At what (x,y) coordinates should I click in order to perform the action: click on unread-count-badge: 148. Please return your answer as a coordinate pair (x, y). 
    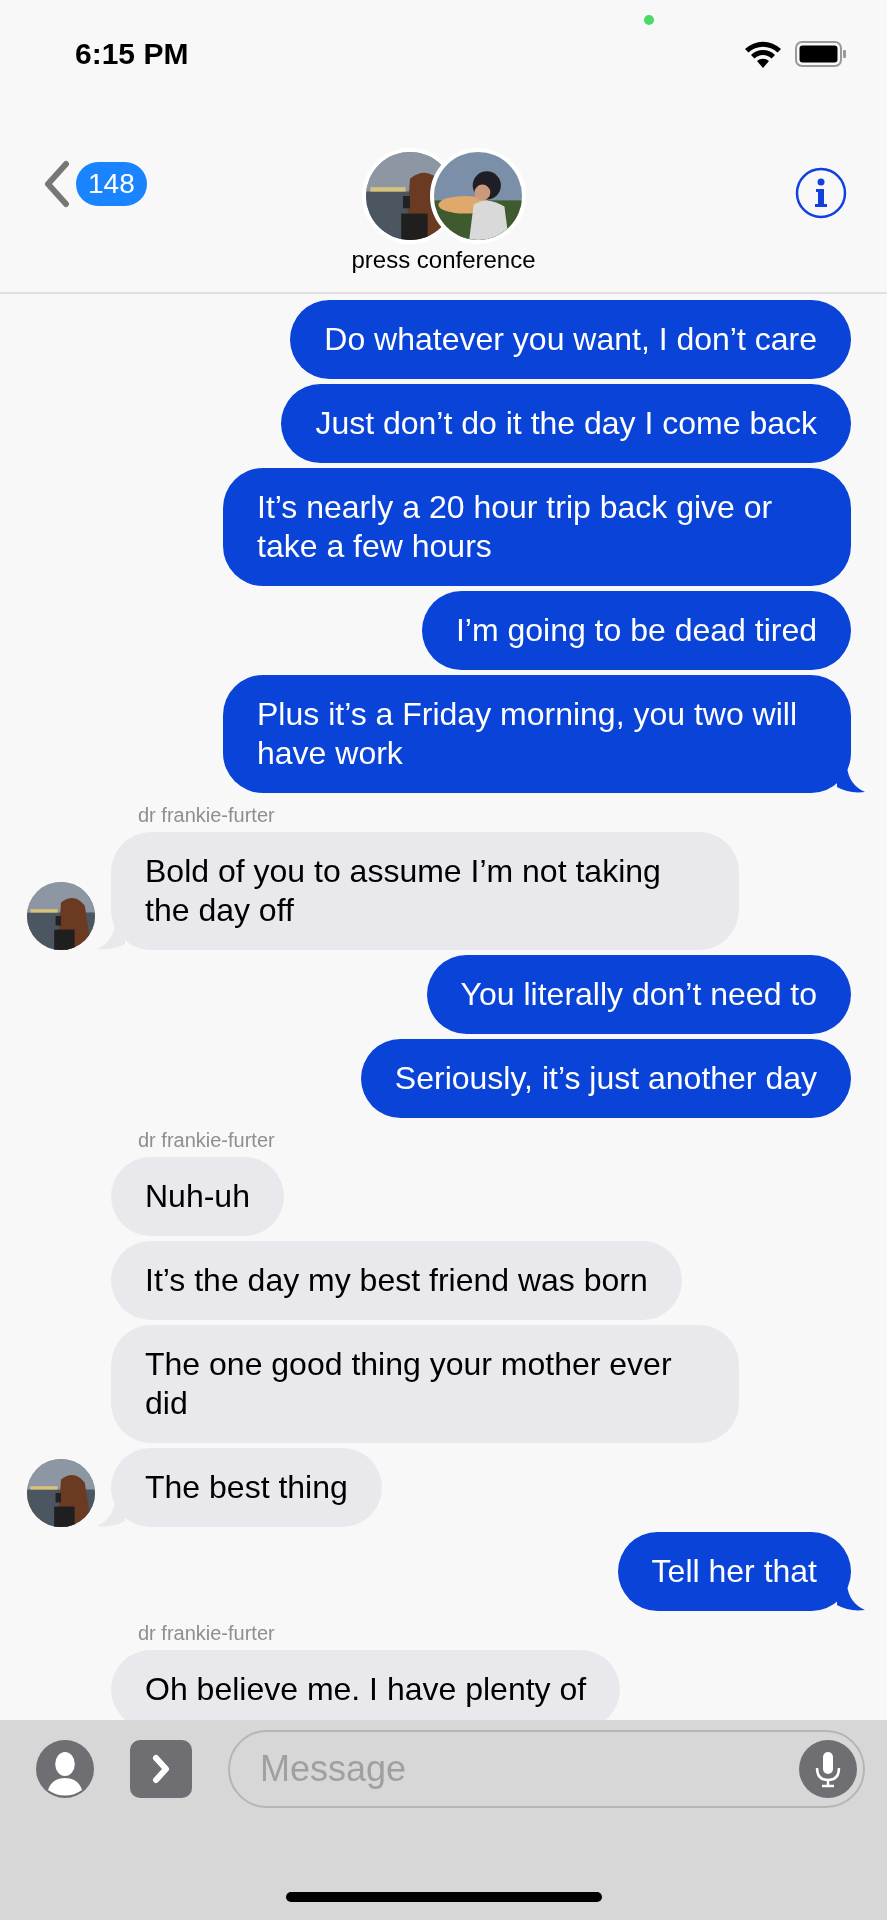
    Looking at the image, I should click on (111, 184).